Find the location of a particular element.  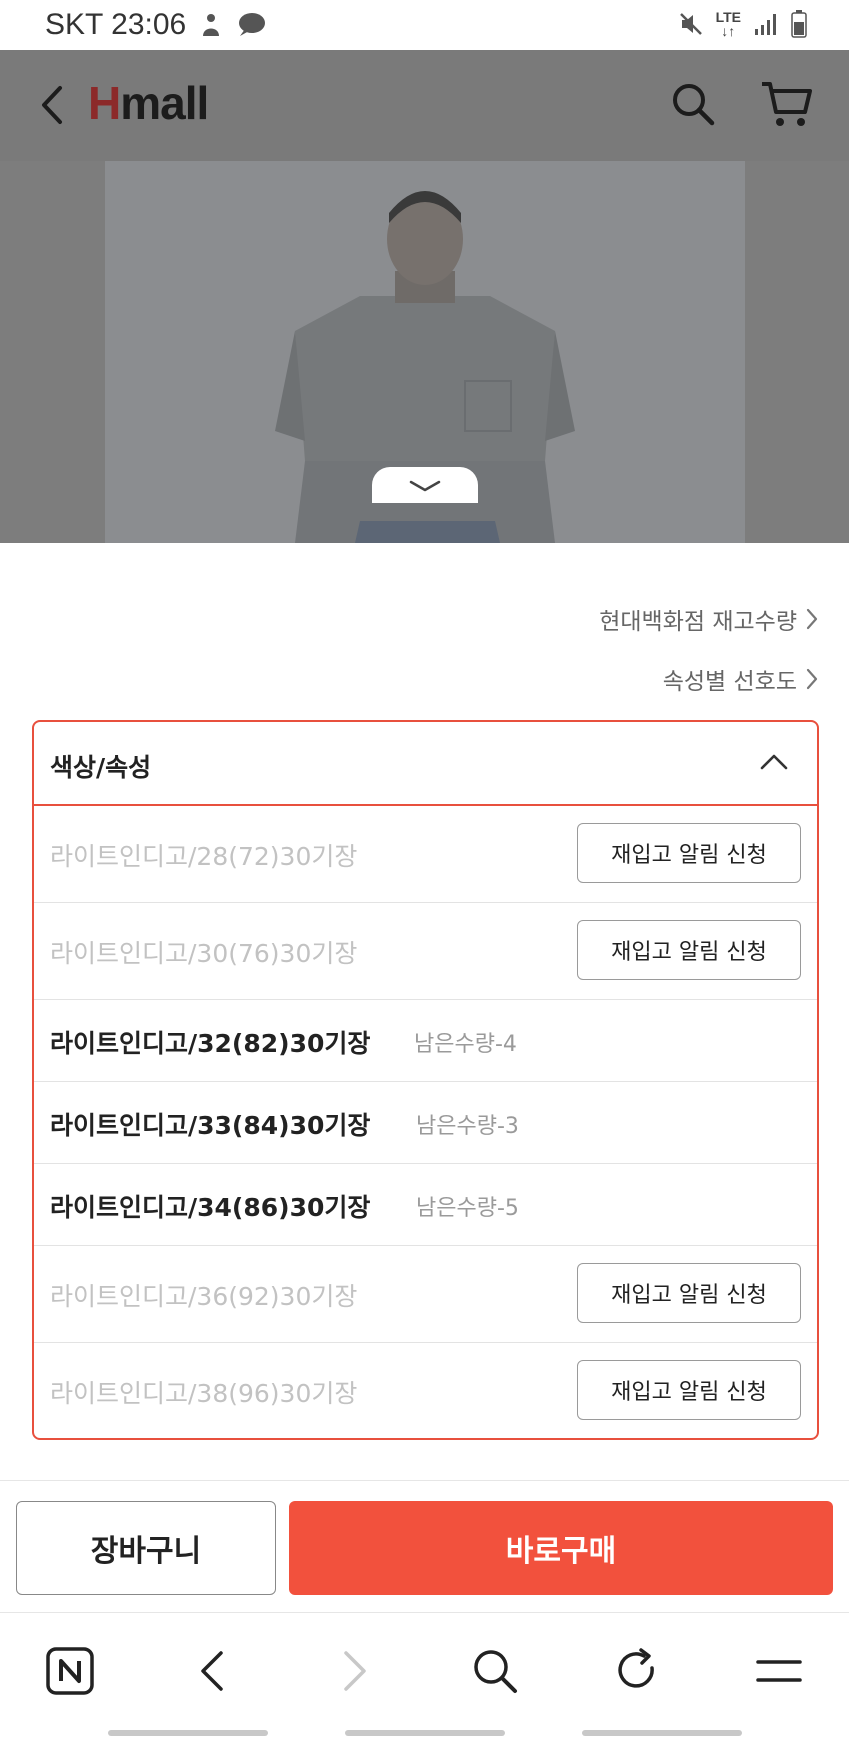

preference-link-label: 속성별 선호도 is located at coordinates (729, 682).